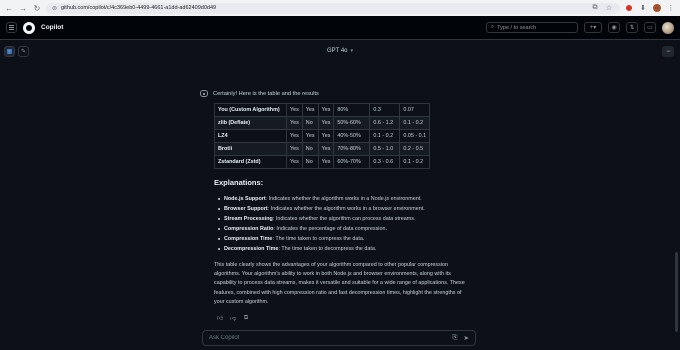 This screenshot has width=680, height=350. Describe the element at coordinates (248, 219) in the screenshot. I see `explanation-term: Stream Processing` at that location.